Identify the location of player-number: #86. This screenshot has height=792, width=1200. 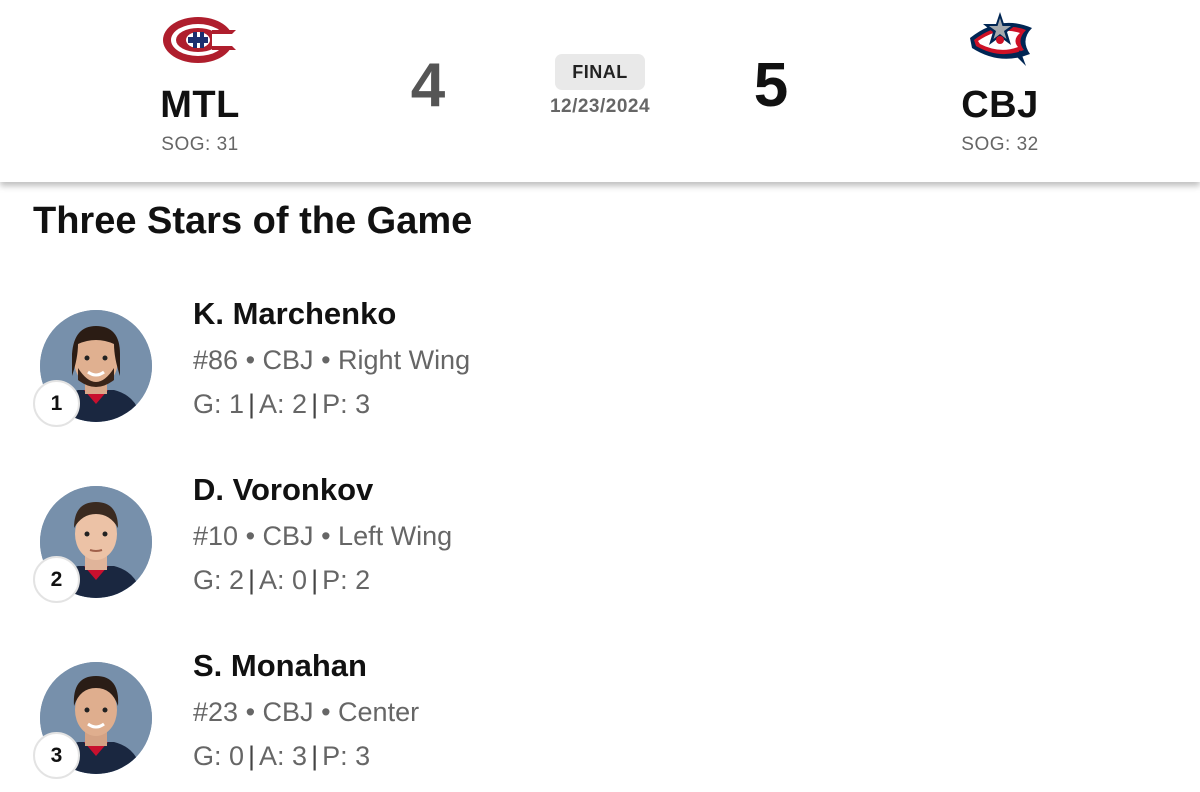
(216, 360).